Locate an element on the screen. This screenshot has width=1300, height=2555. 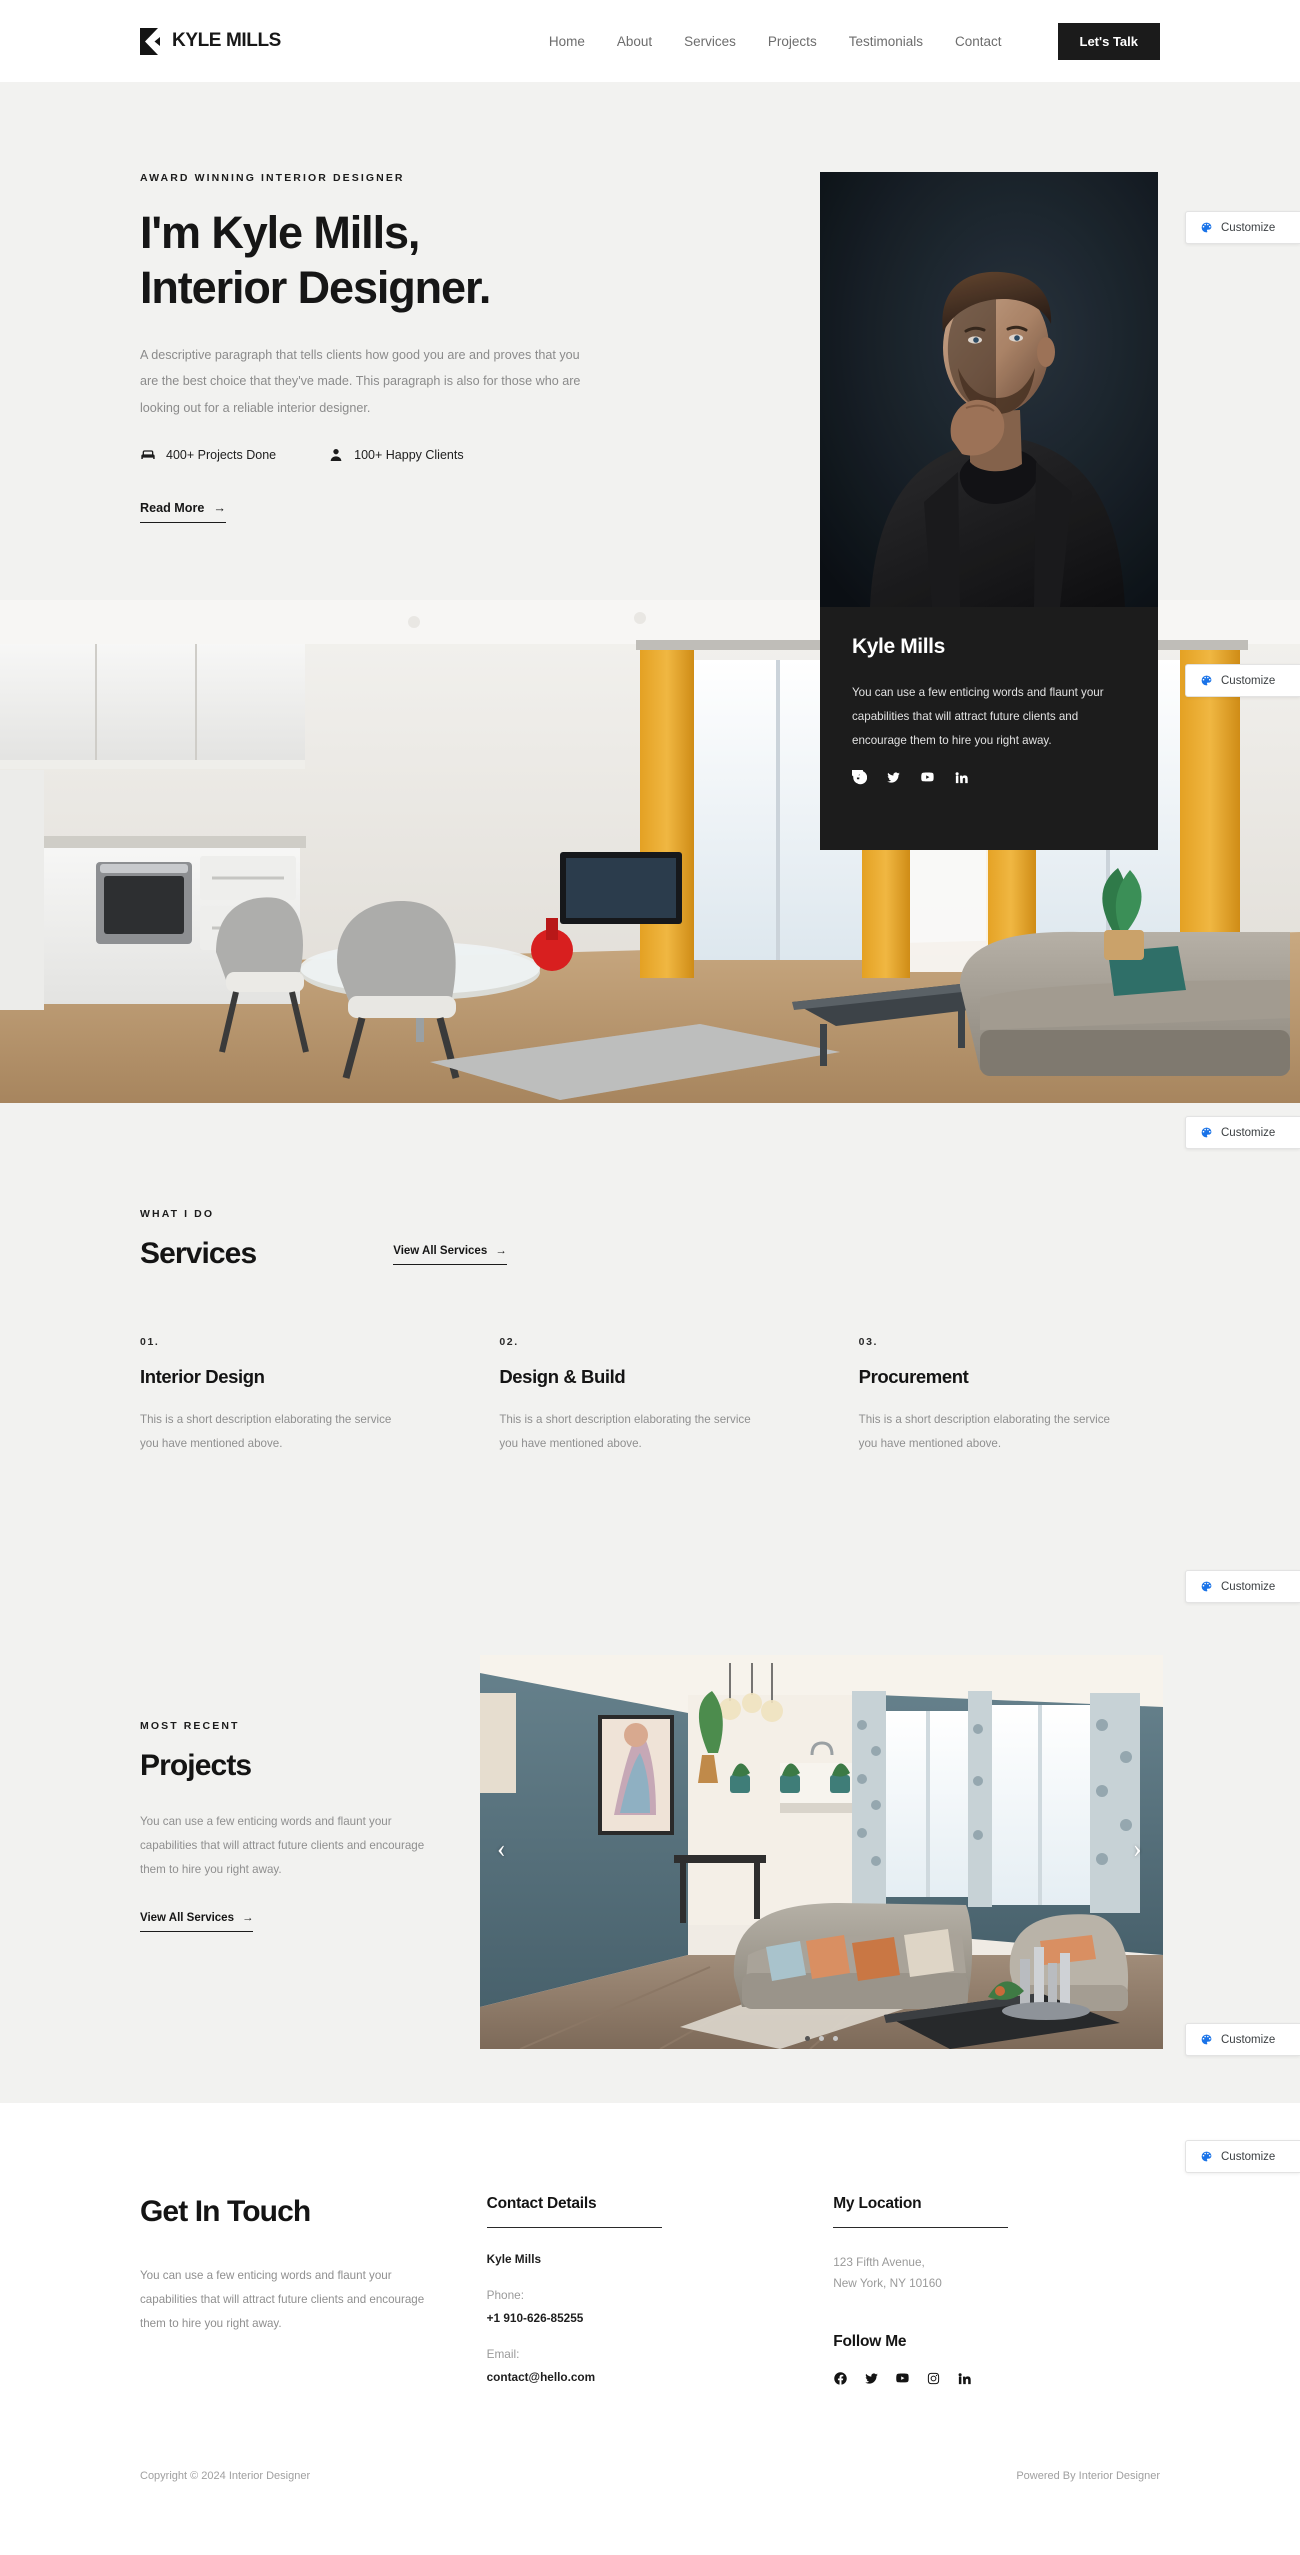
powered-by-text: Powered By Interior Designer is located at coordinates (1088, 2476).